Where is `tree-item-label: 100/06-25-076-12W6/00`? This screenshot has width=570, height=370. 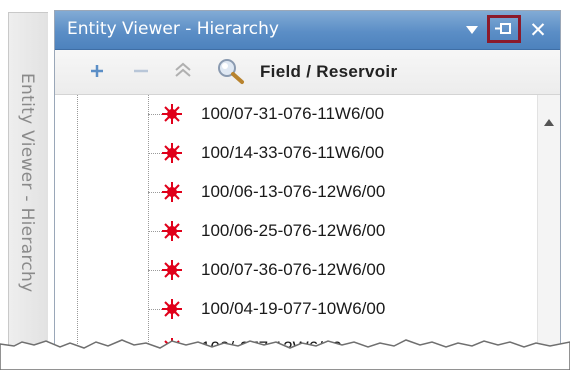
tree-item-label: 100/06-25-076-12W6/00 is located at coordinates (293, 230).